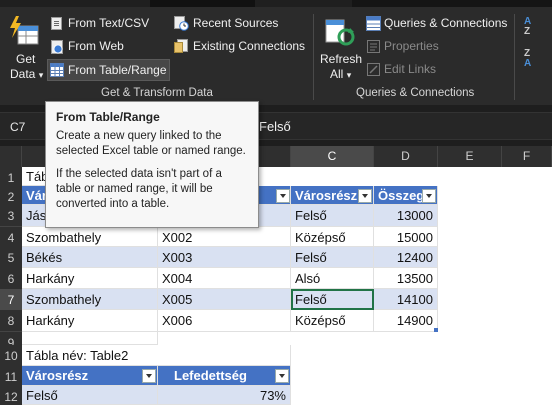 The height and width of the screenshot is (405, 552). Describe the element at coordinates (406, 237) in the screenshot. I see `cell-d4: 15000` at that location.